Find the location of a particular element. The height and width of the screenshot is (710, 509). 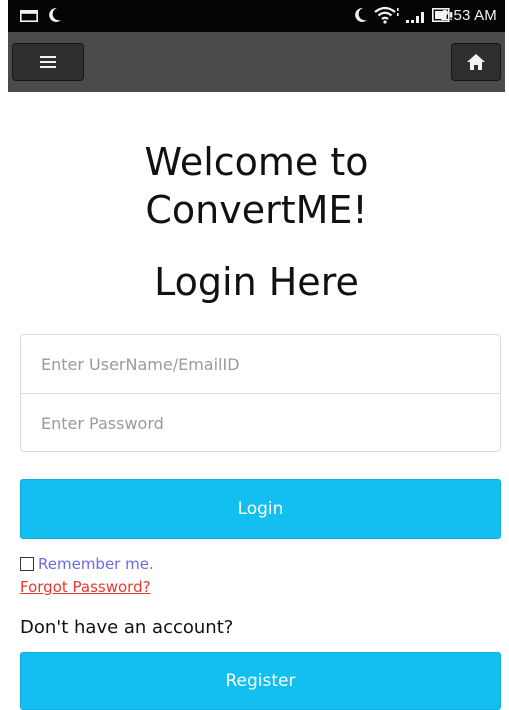

wifi-icon is located at coordinates (386, 15).